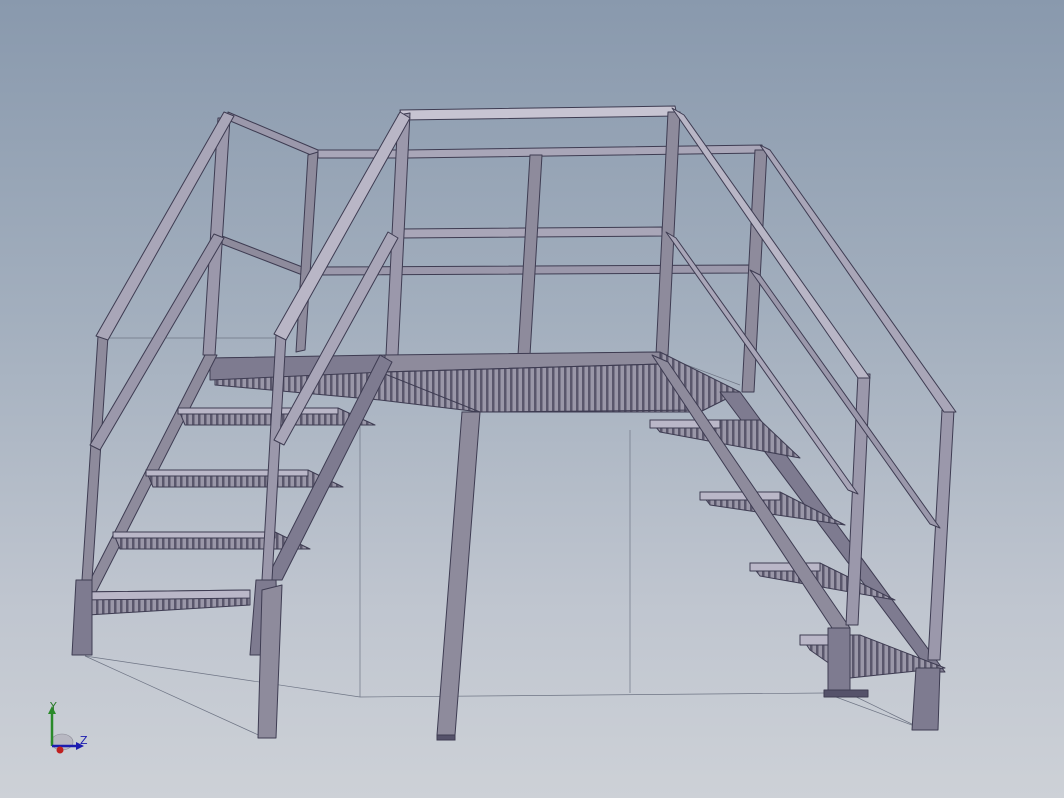 This screenshot has height=798, width=1064. I want to click on axis-y-label: Y, so click(53, 706).